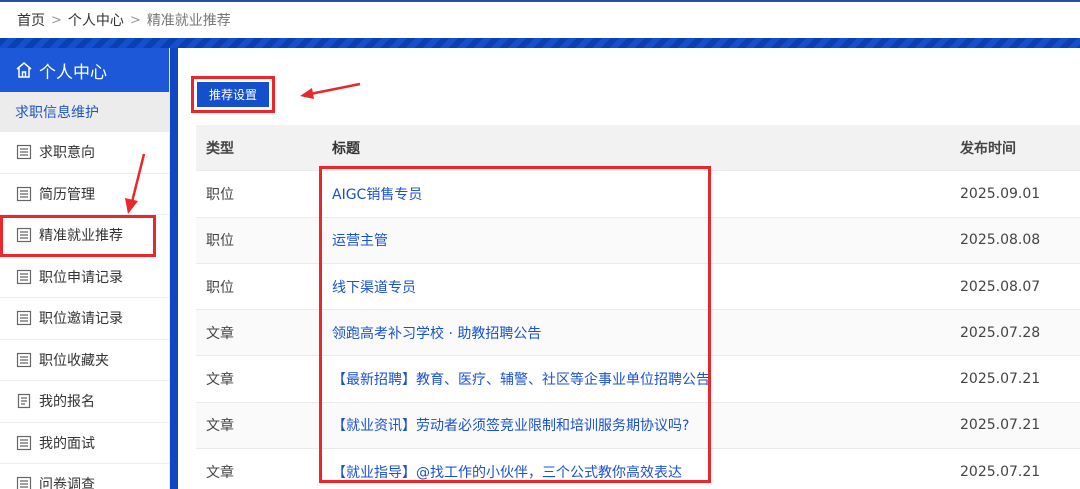 The height and width of the screenshot is (489, 1080). I want to click on sidebar-item-my-registrations: 我的报名, so click(84, 402).